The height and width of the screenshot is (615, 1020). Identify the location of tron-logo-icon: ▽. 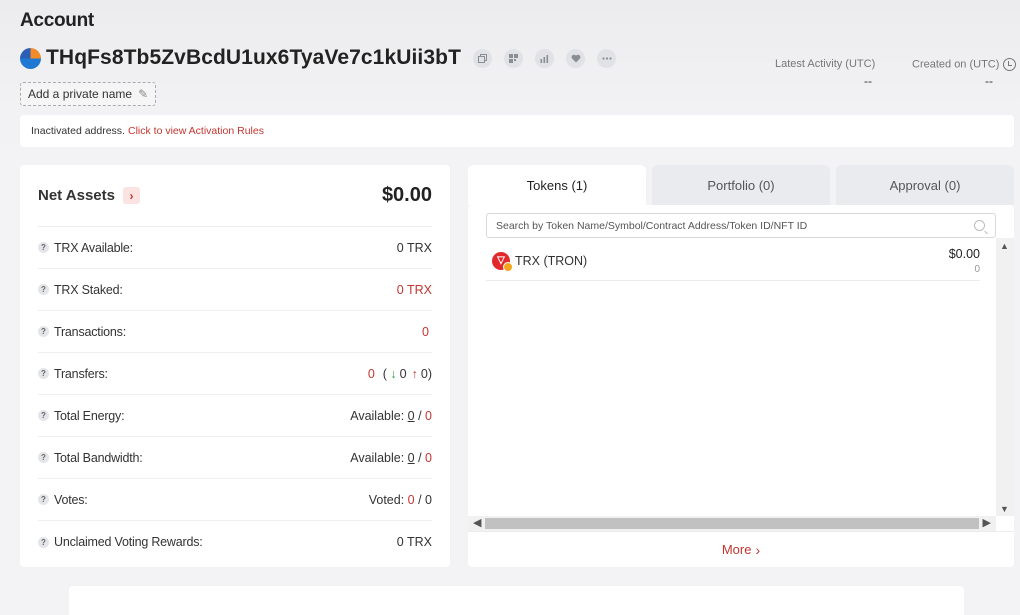
(502, 261).